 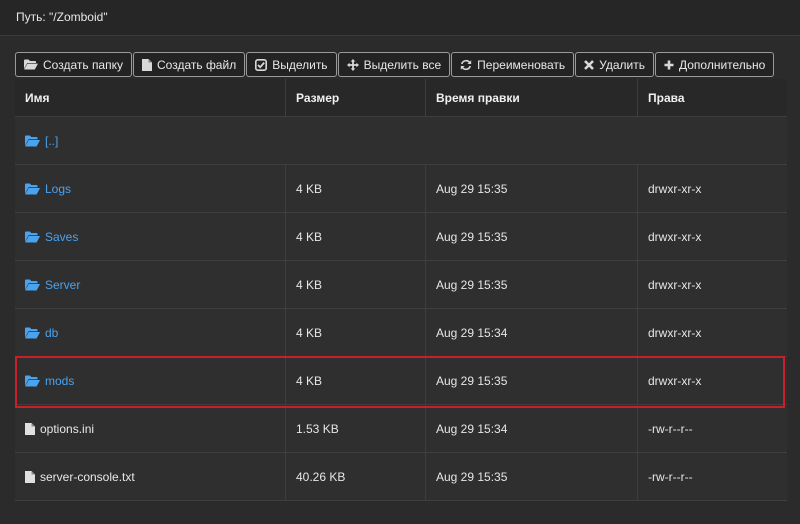 I want to click on folder-link: Saves, so click(x=51, y=237).